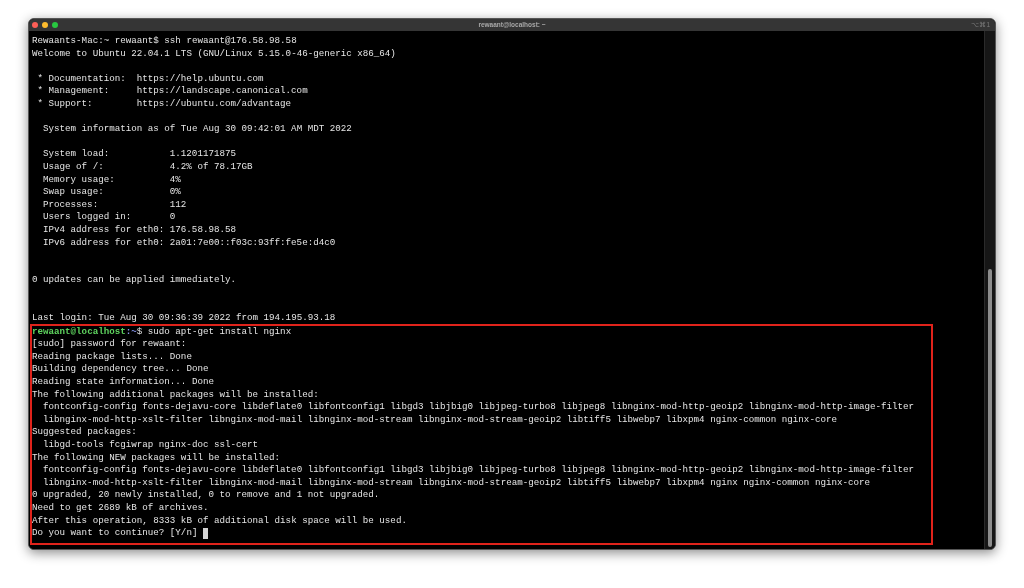  I want to click on info-label: IPv6 address for eth0:, so click(104, 243).